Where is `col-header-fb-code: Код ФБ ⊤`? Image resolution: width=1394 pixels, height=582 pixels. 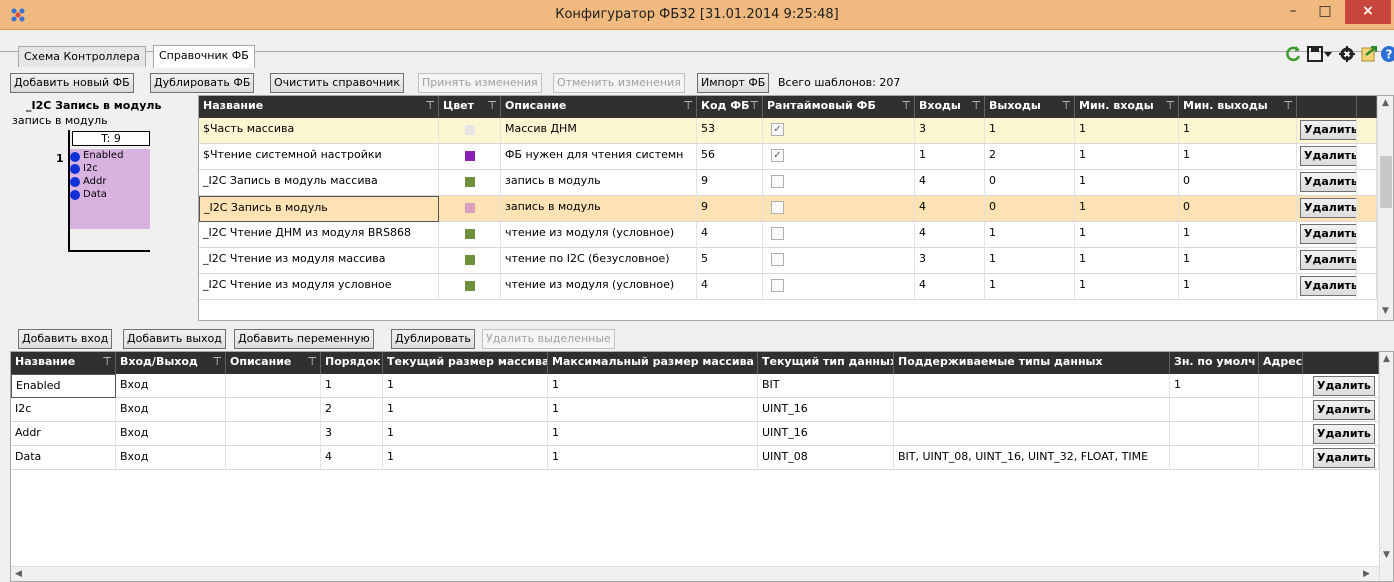
col-header-fb-code: Код ФБ ⊤ is located at coordinates (730, 107).